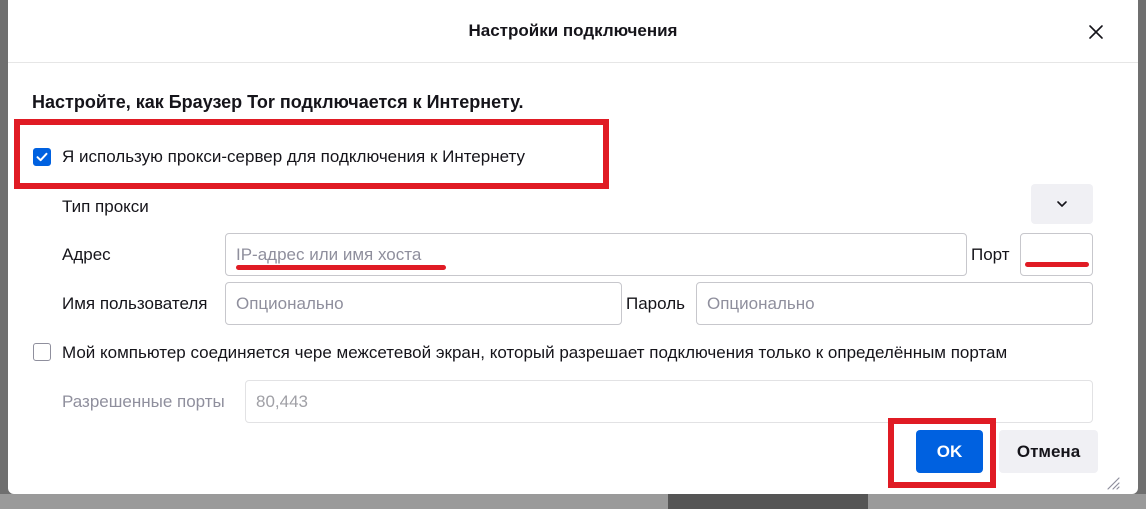 The image size is (1146, 509). I want to click on ok-button: OK, so click(949, 451).